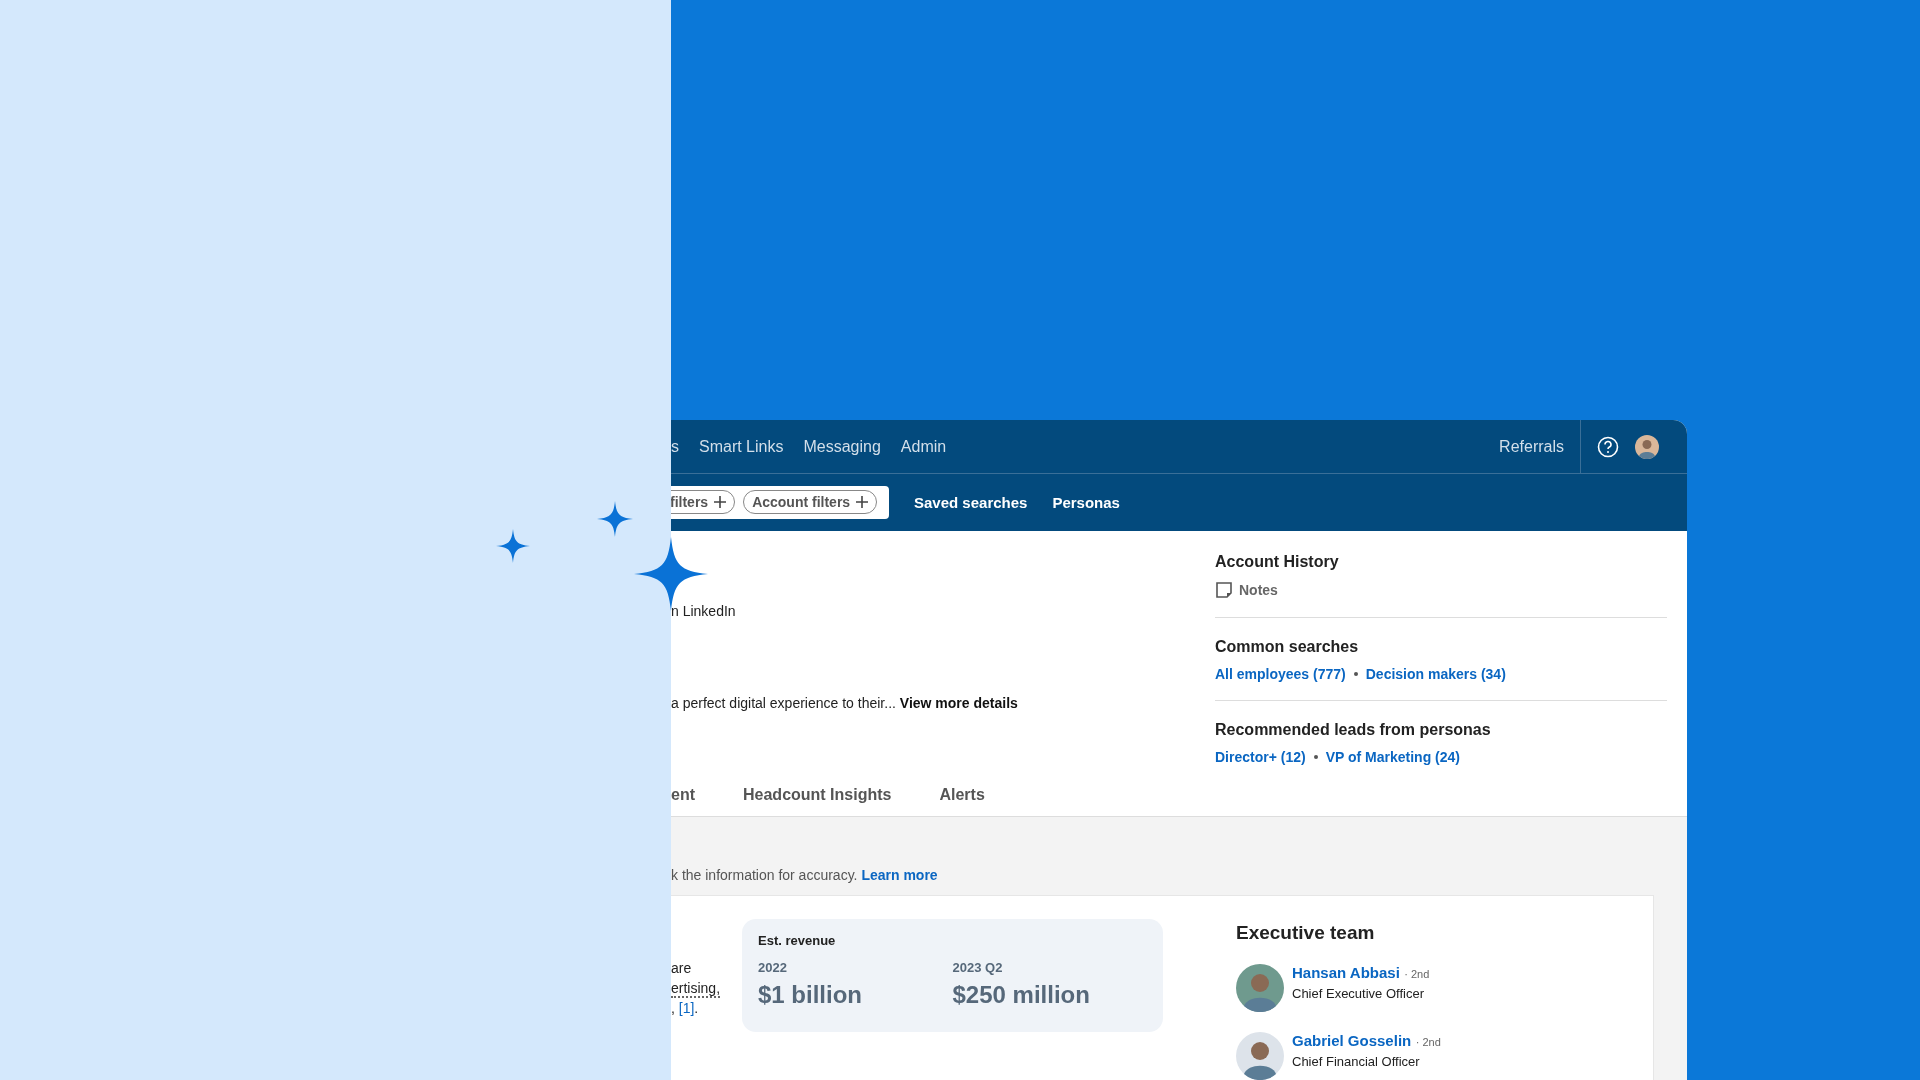 Image resolution: width=1920 pixels, height=1080 pixels. Describe the element at coordinates (741, 446) in the screenshot. I see `nav-link: Smart Links` at that location.